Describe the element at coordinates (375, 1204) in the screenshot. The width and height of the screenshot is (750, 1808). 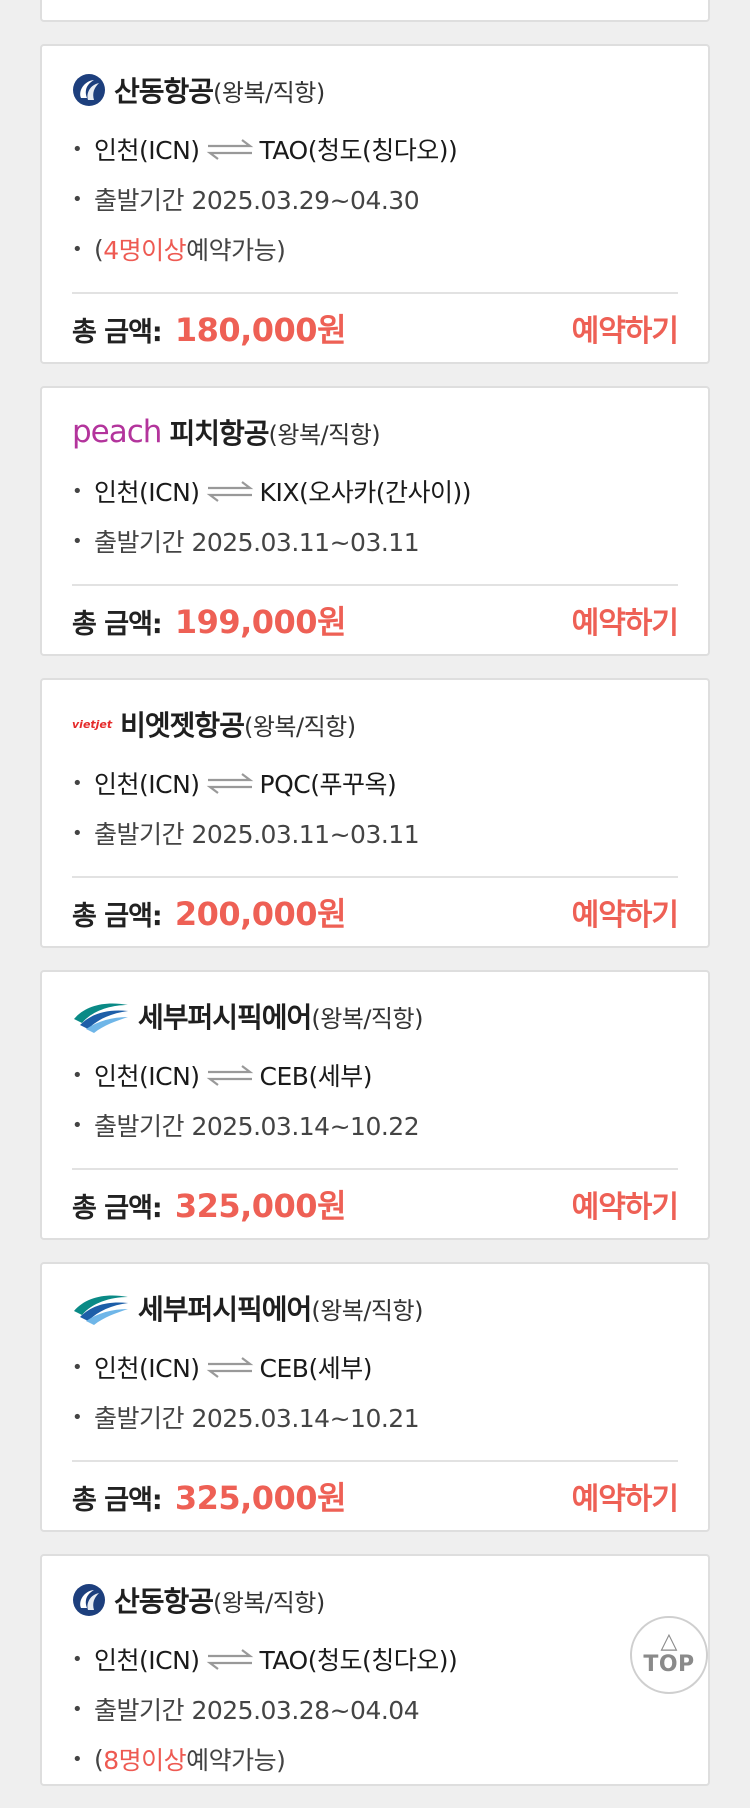
I see `card-footer: 총 금액: 325,000원 예약하기` at that location.